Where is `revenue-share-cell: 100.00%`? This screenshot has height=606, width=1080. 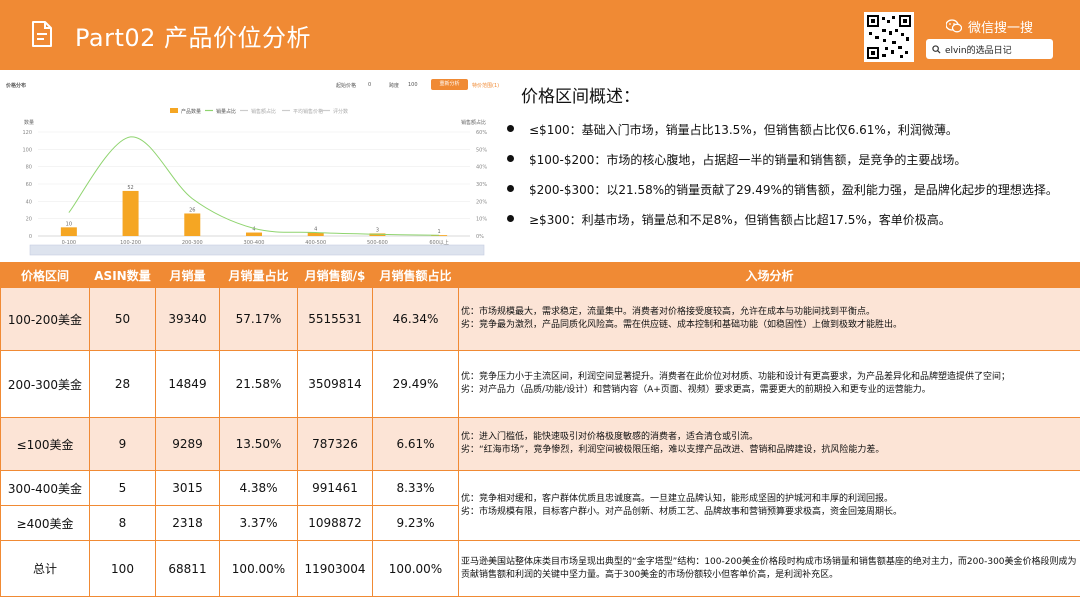 revenue-share-cell: 100.00% is located at coordinates (415, 568).